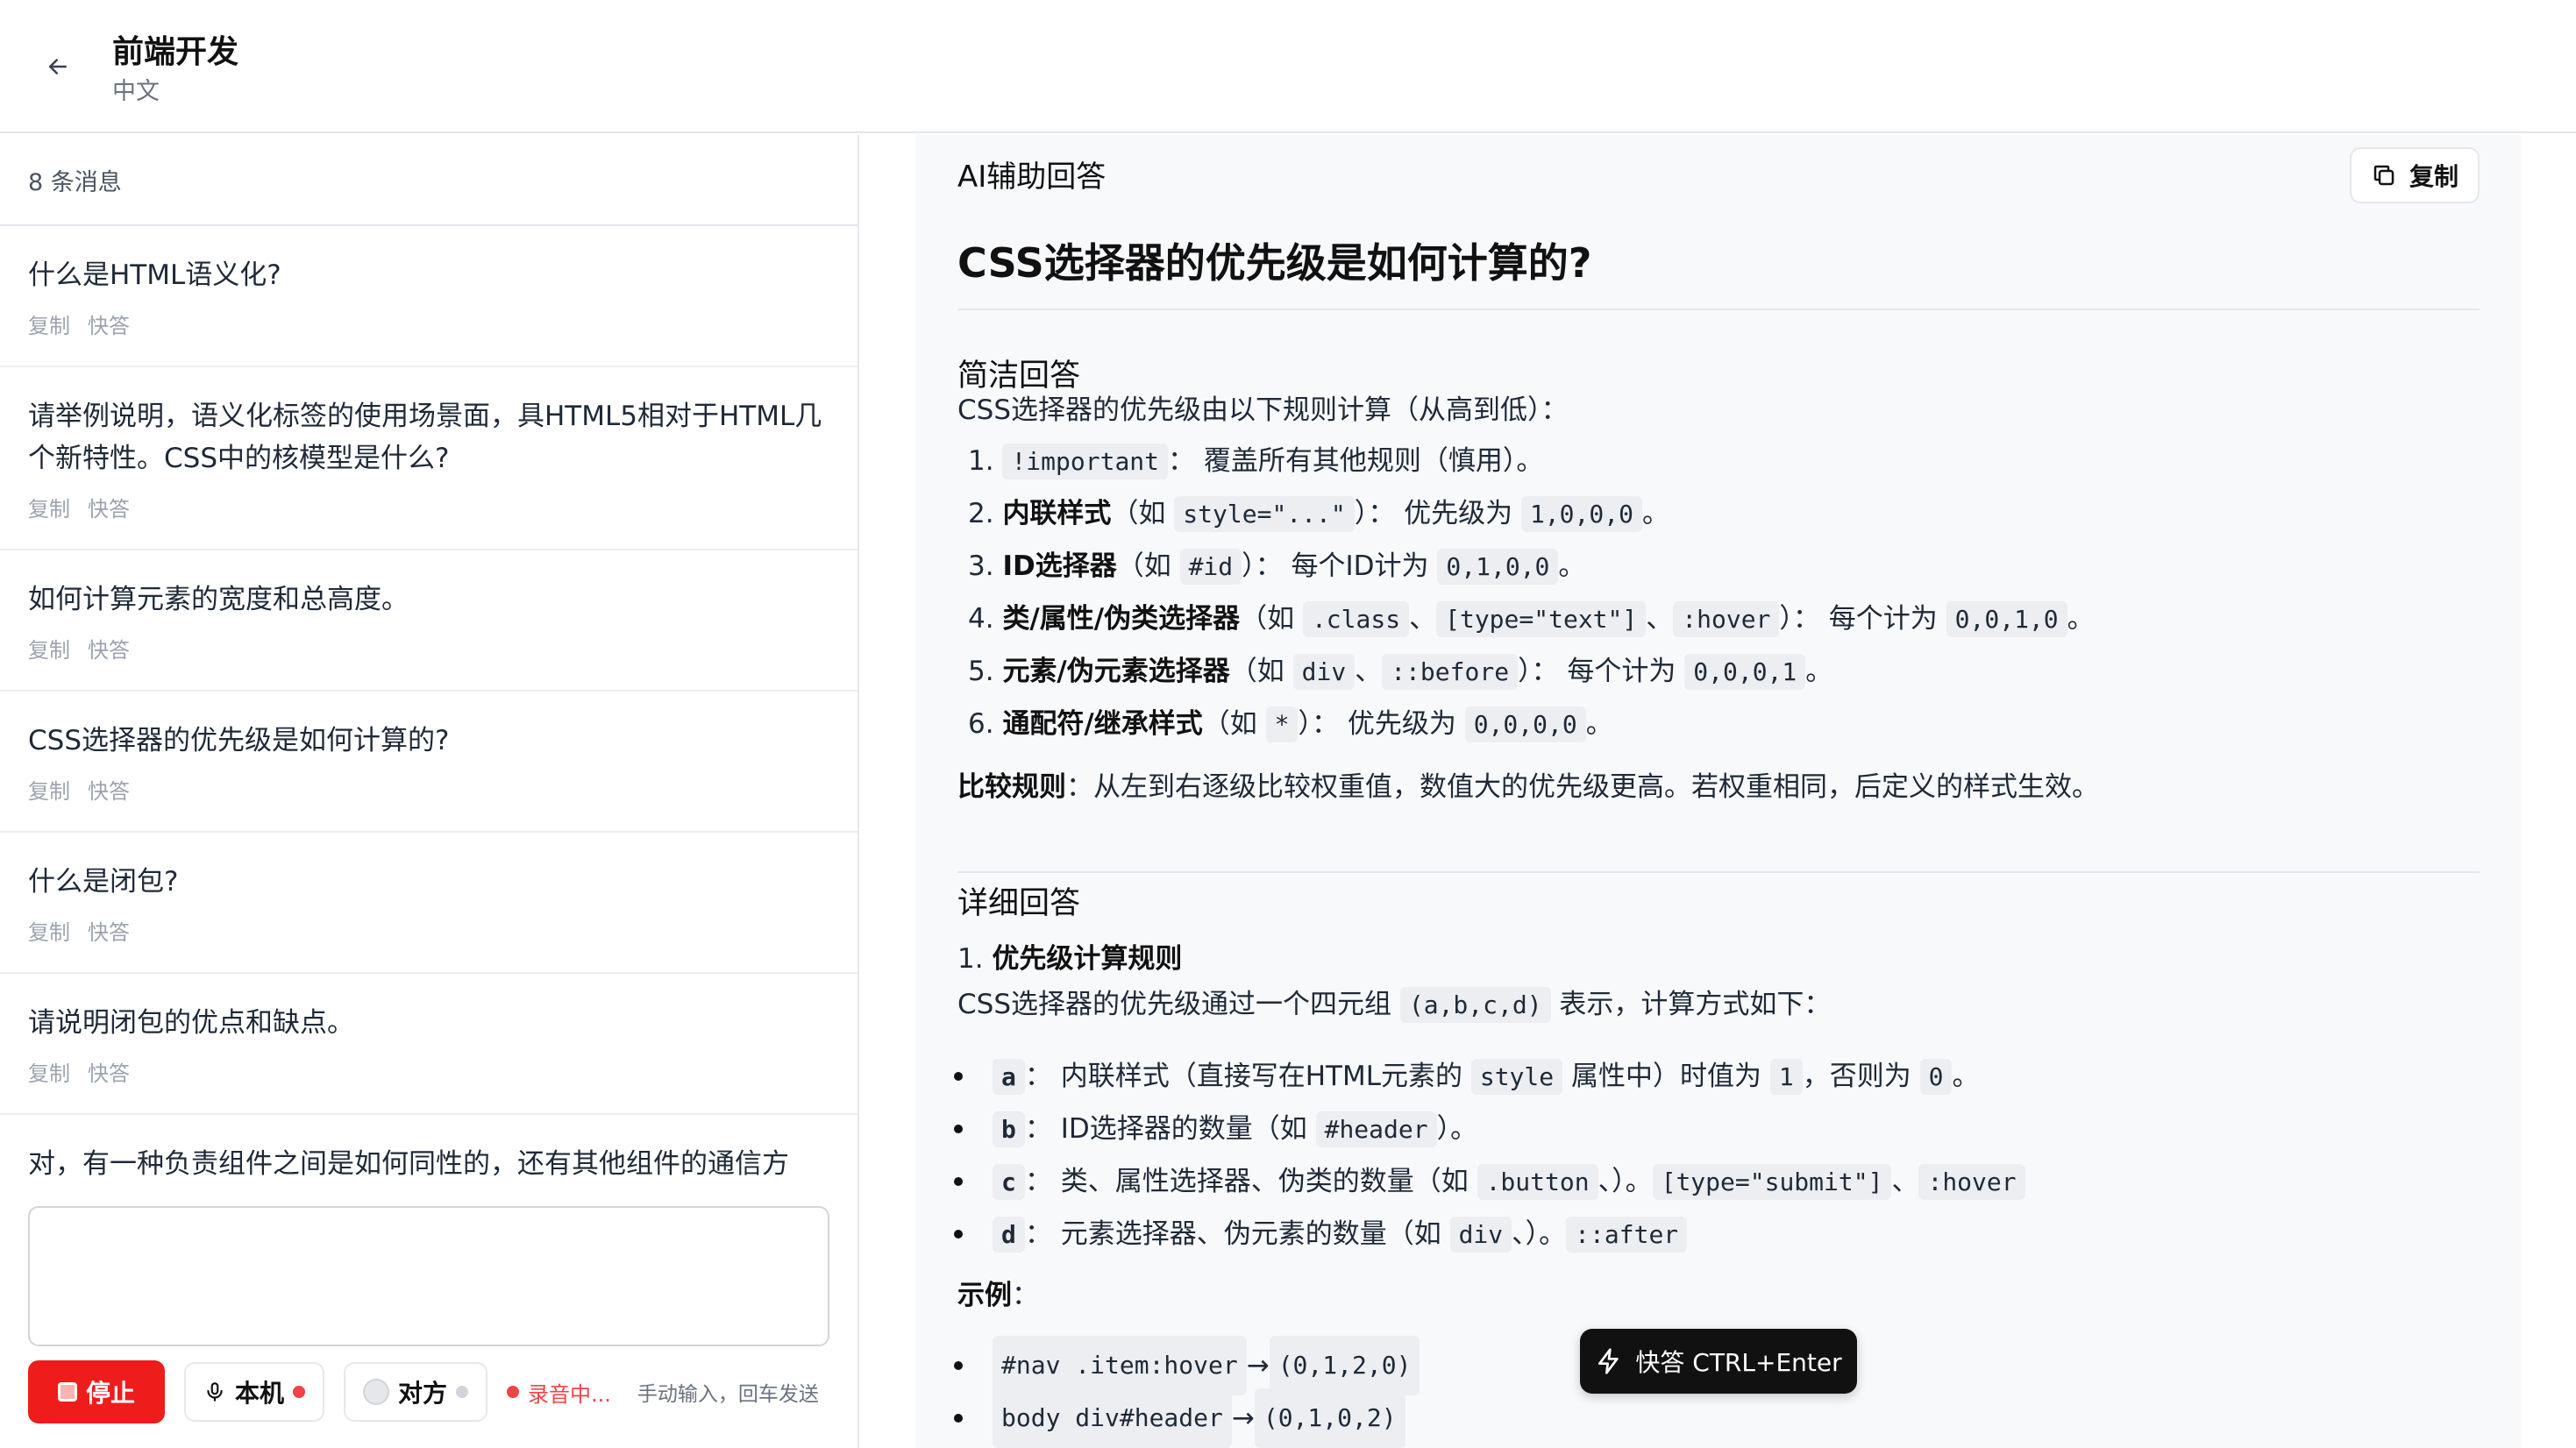  What do you see at coordinates (1582, 787) in the screenshot?
I see `compare-rule-text: ：从左到右逐级比较权重值，数值大的优先级更高。若权重相同，后定义的样式生效。` at bounding box center [1582, 787].